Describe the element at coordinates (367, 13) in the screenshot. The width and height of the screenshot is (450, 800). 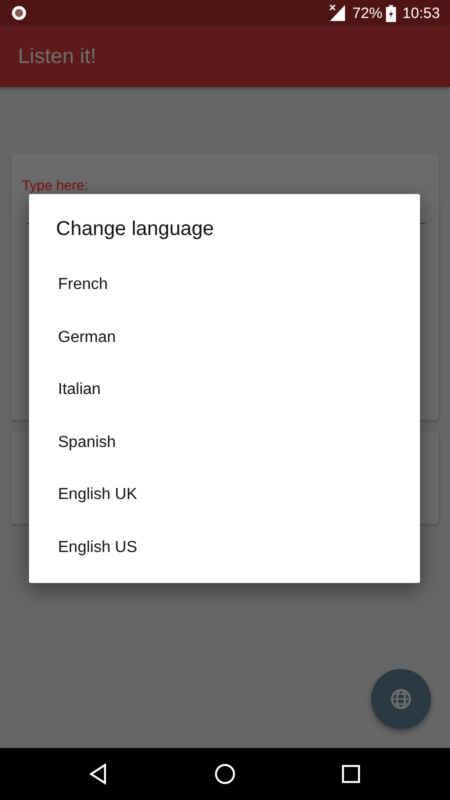
I see `battery-percent: 72%` at that location.